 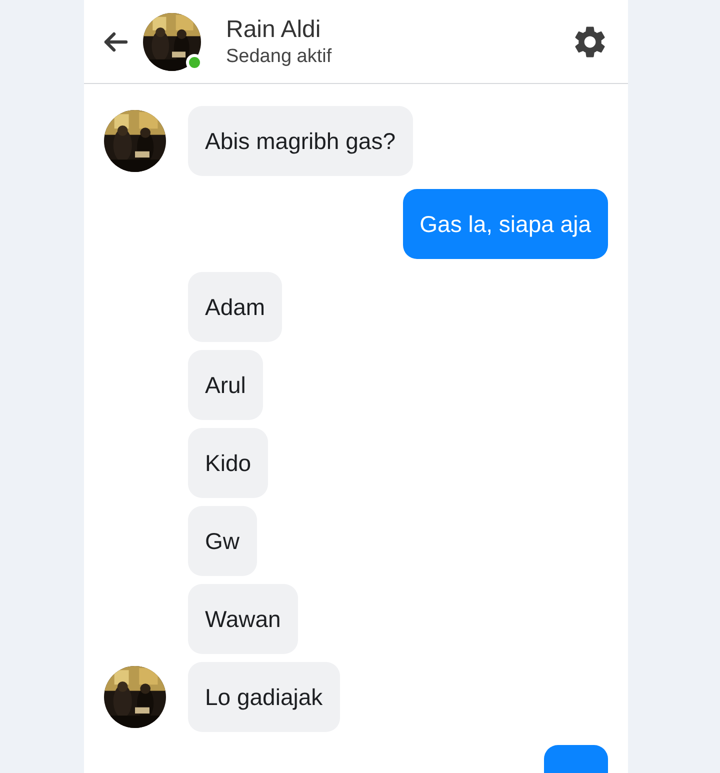 What do you see at coordinates (505, 224) in the screenshot?
I see `sent-message-bubble: Gas la, siapa aja` at bounding box center [505, 224].